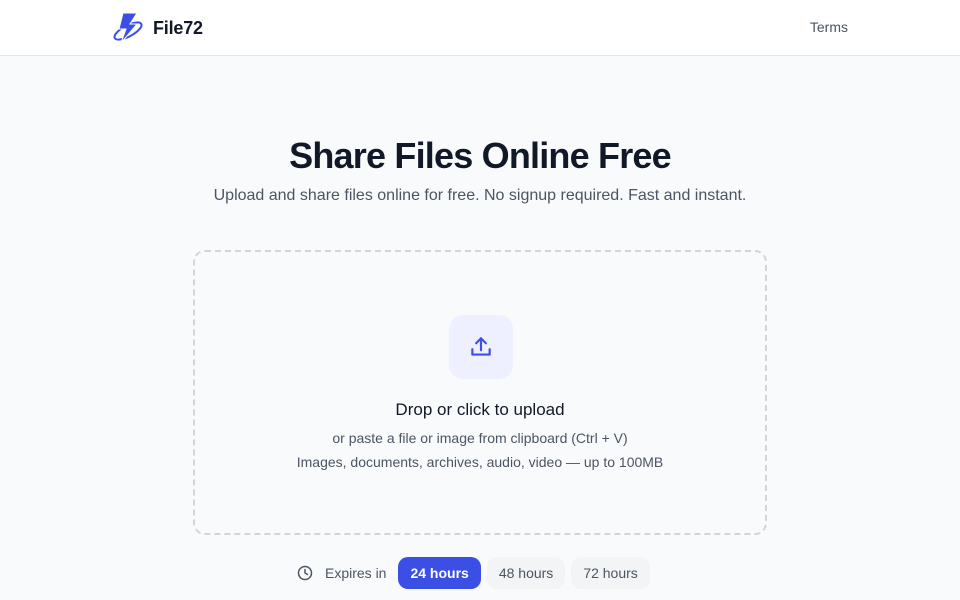 The image size is (960, 600). Describe the element at coordinates (480, 28) in the screenshot. I see `top-navbar: File72 Terms` at that location.